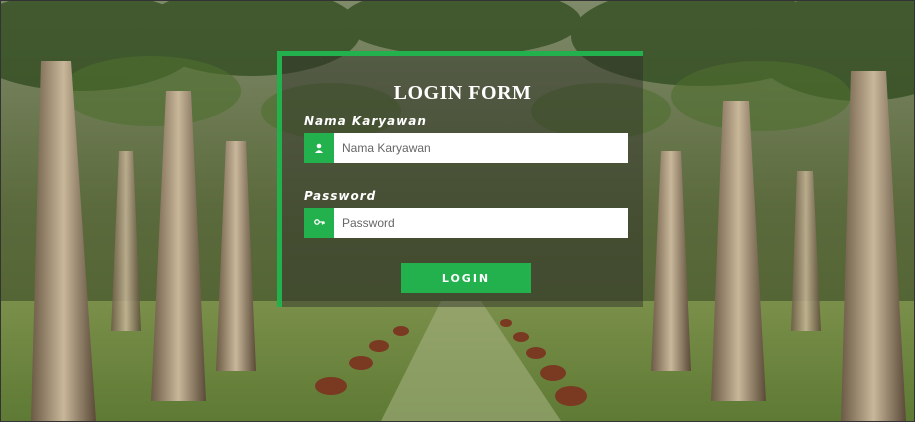  I want to click on password-field-group, so click(466, 223).